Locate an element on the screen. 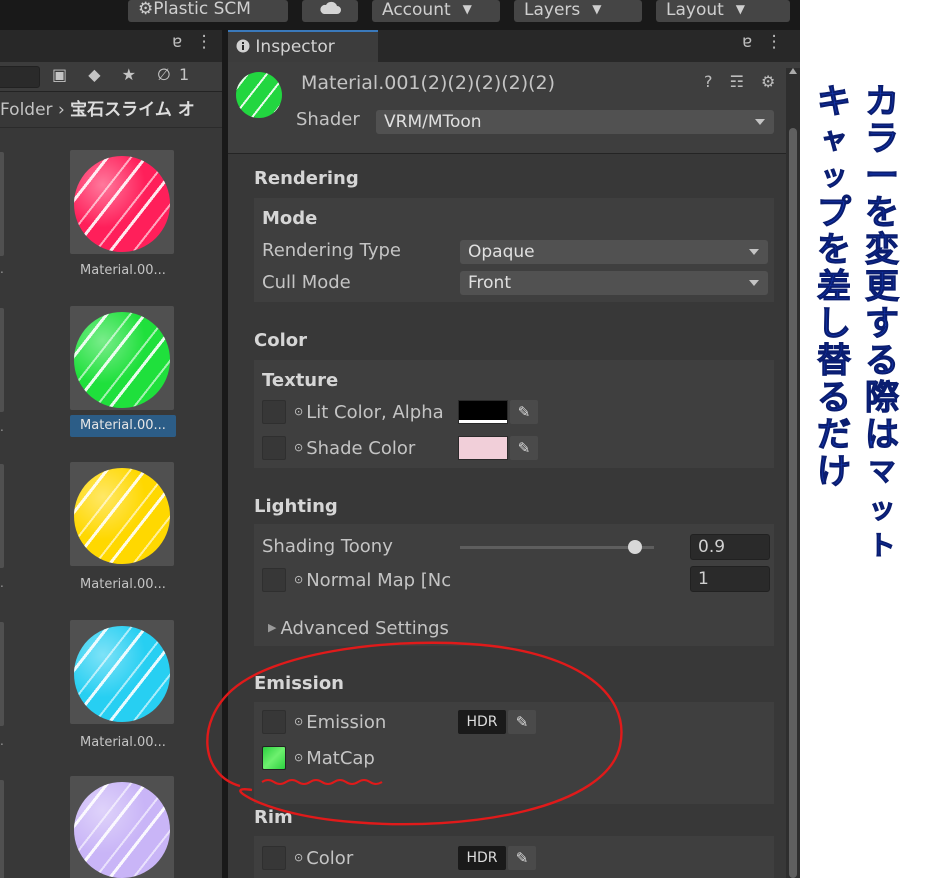 Image resolution: width=926 pixels, height=878 pixels. project-toolbar: ▣ ◆ ★ ∅1 is located at coordinates (111, 77).